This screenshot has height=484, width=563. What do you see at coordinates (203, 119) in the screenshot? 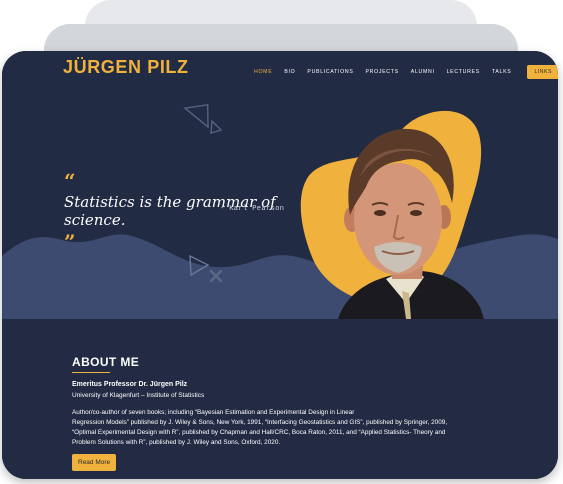
I see `triangle-outline-icon` at bounding box center [203, 119].